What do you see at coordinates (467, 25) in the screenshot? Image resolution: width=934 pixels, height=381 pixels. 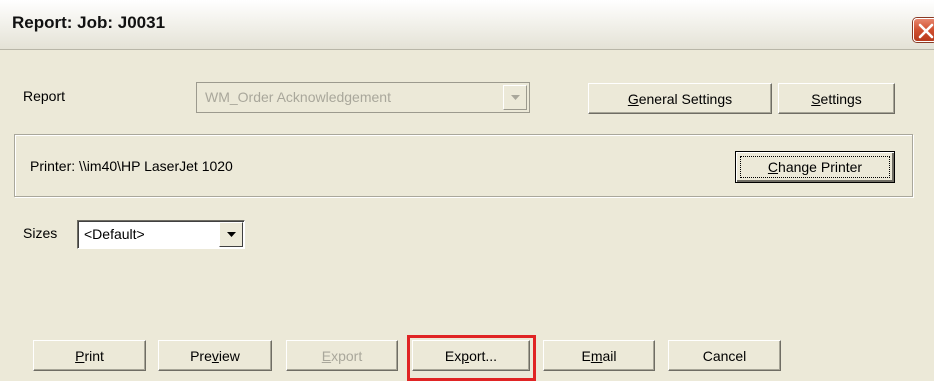 I see `title-bar: Report: Job: J0031` at bounding box center [467, 25].